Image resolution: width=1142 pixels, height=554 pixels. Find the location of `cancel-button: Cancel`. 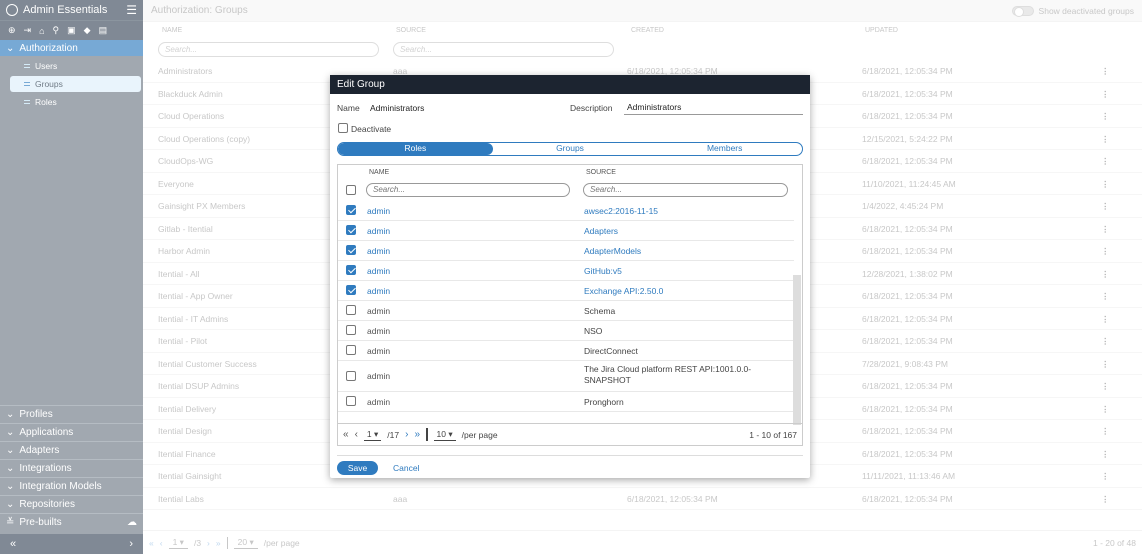

cancel-button: Cancel is located at coordinates (406, 468).